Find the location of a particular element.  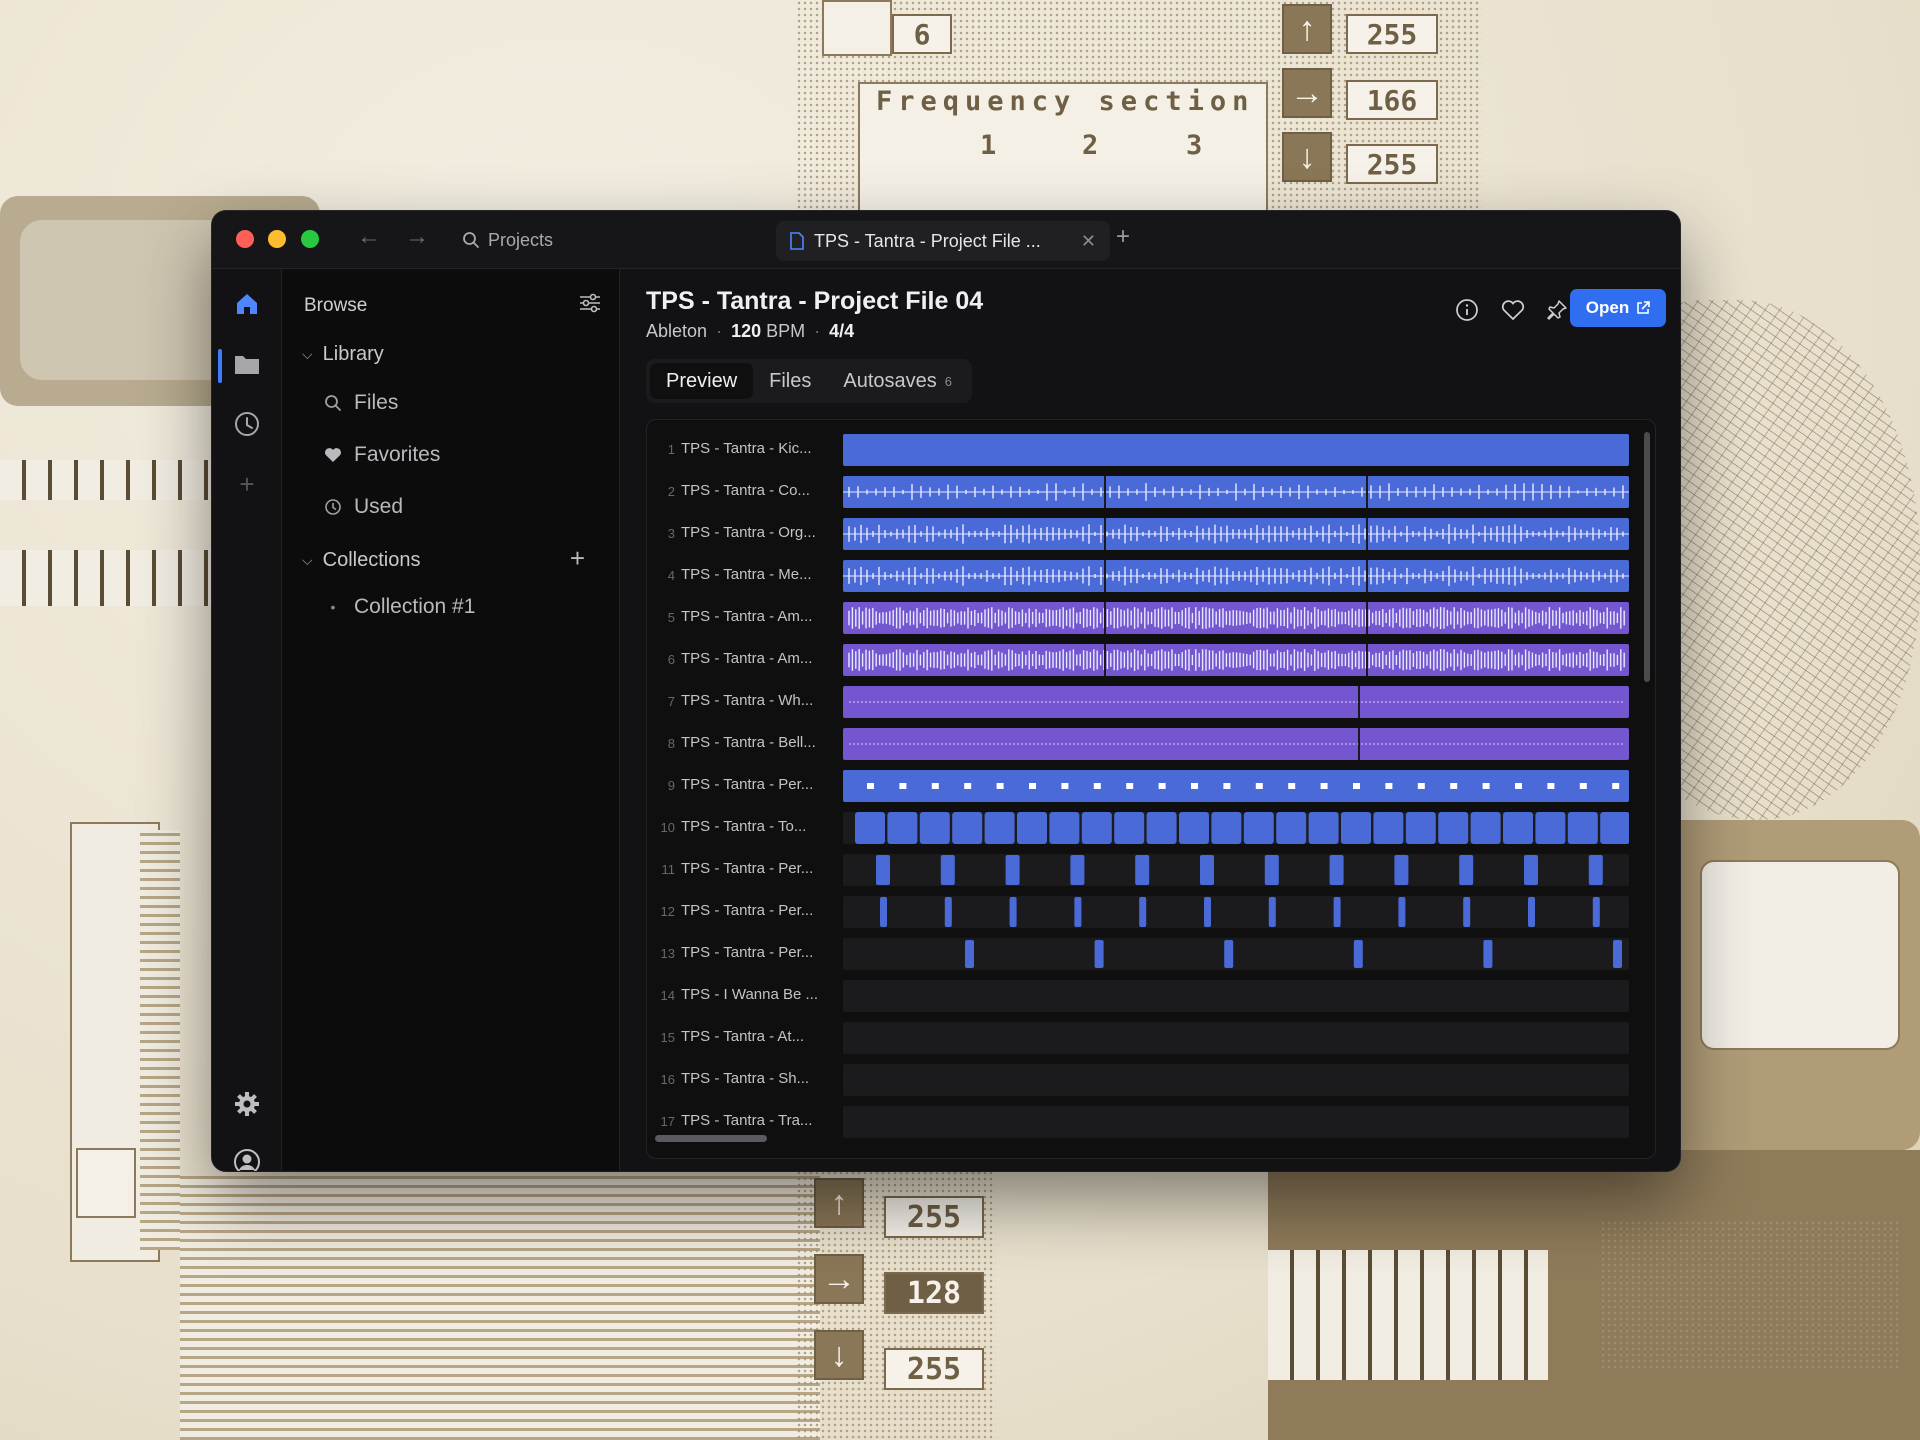

bg-right-arrow-icon: → is located at coordinates (1307, 93).